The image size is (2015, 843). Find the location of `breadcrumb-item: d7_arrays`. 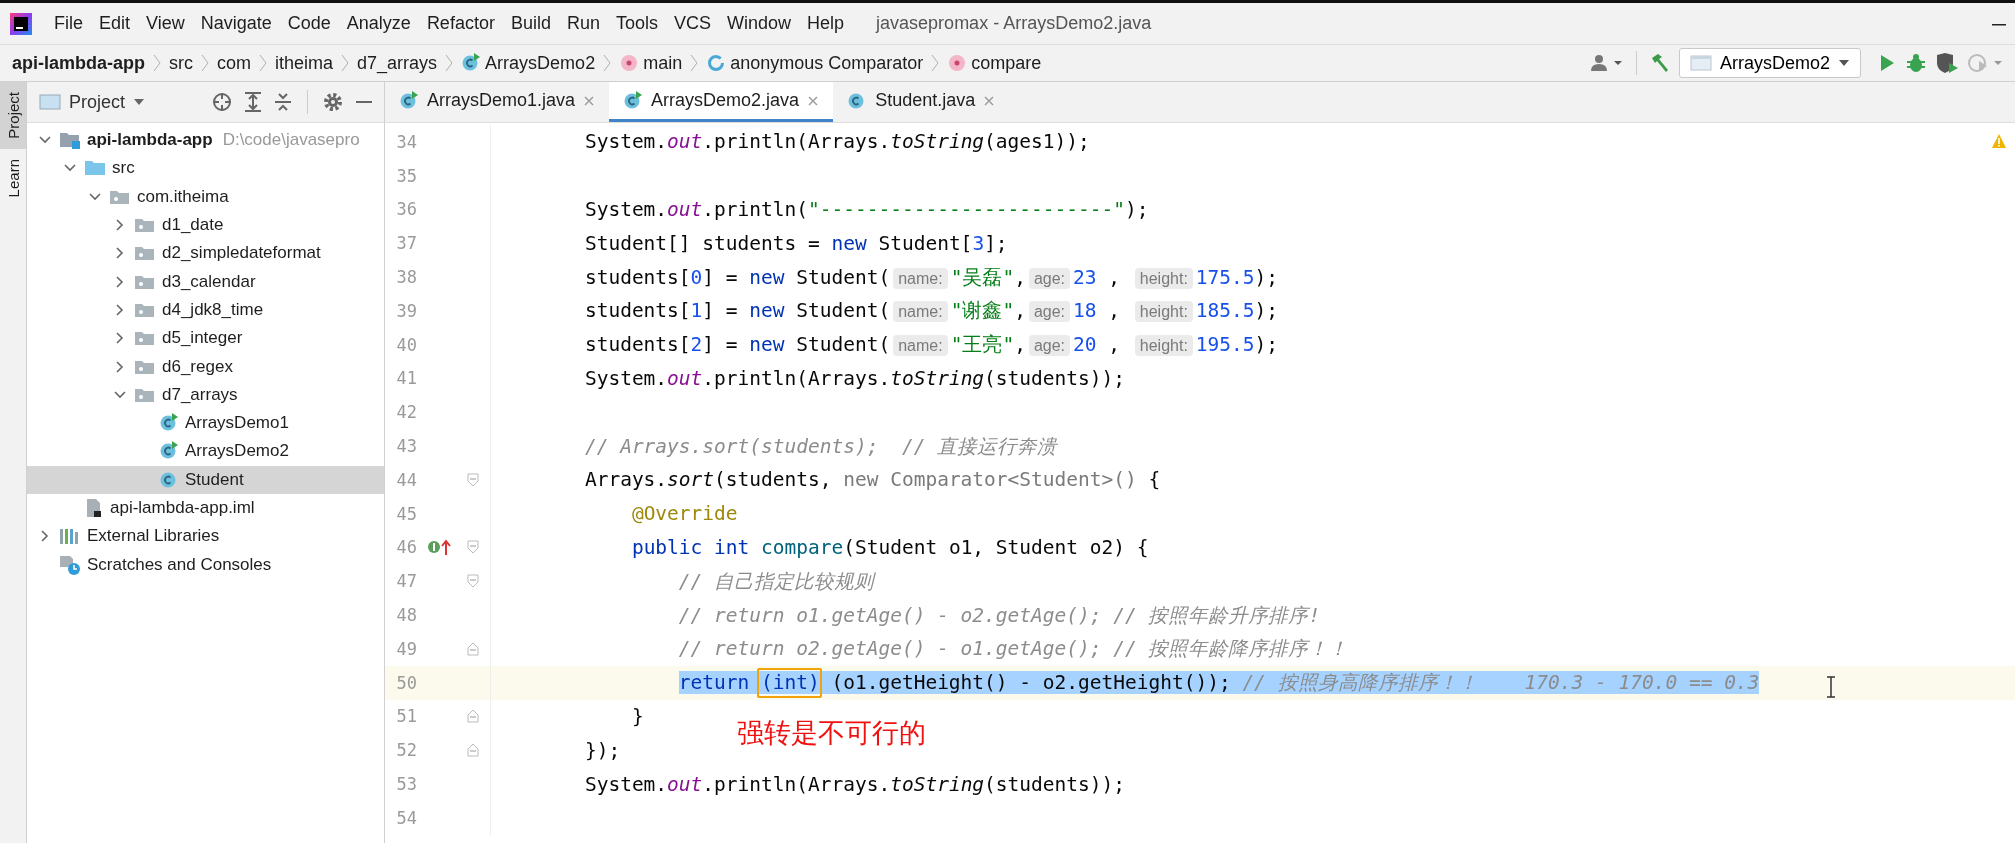

breadcrumb-item: d7_arrays is located at coordinates (397, 63).